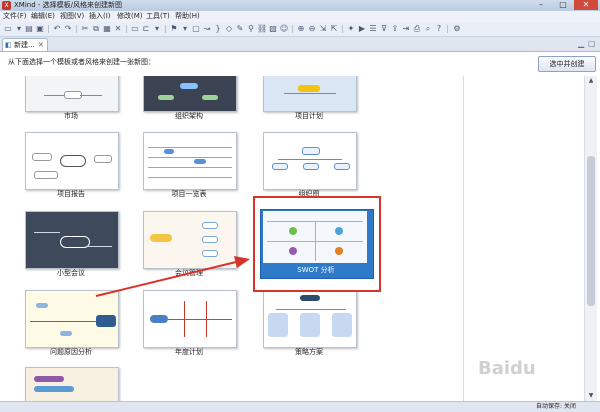  I want to click on watermark-logo: Baidu, so click(507, 368).